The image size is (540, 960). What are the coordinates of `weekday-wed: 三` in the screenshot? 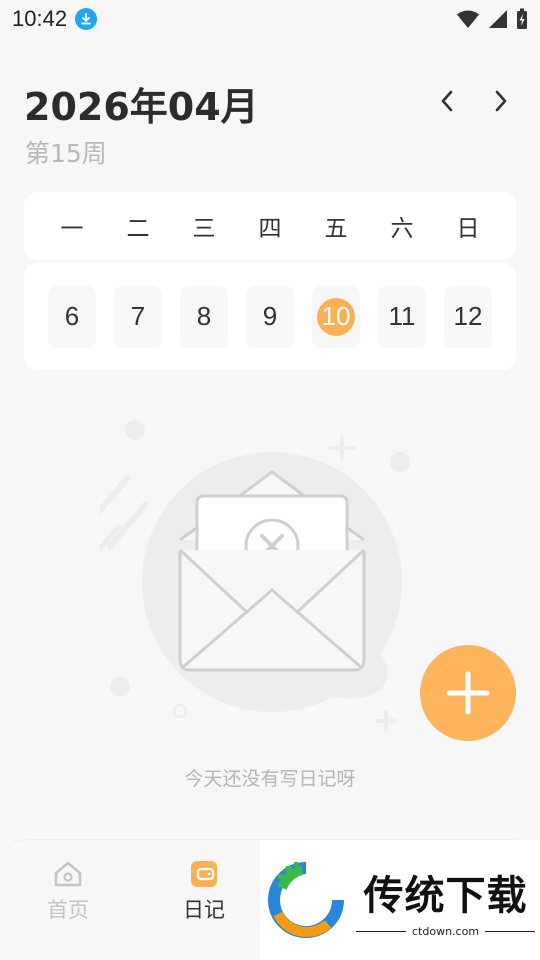 It's located at (204, 229).